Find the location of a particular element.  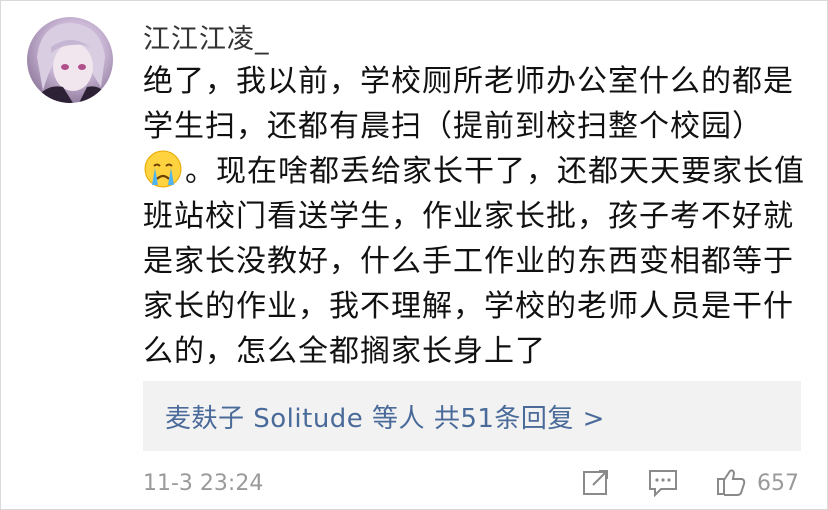

username: 江江江凌_ is located at coordinates (206, 36).